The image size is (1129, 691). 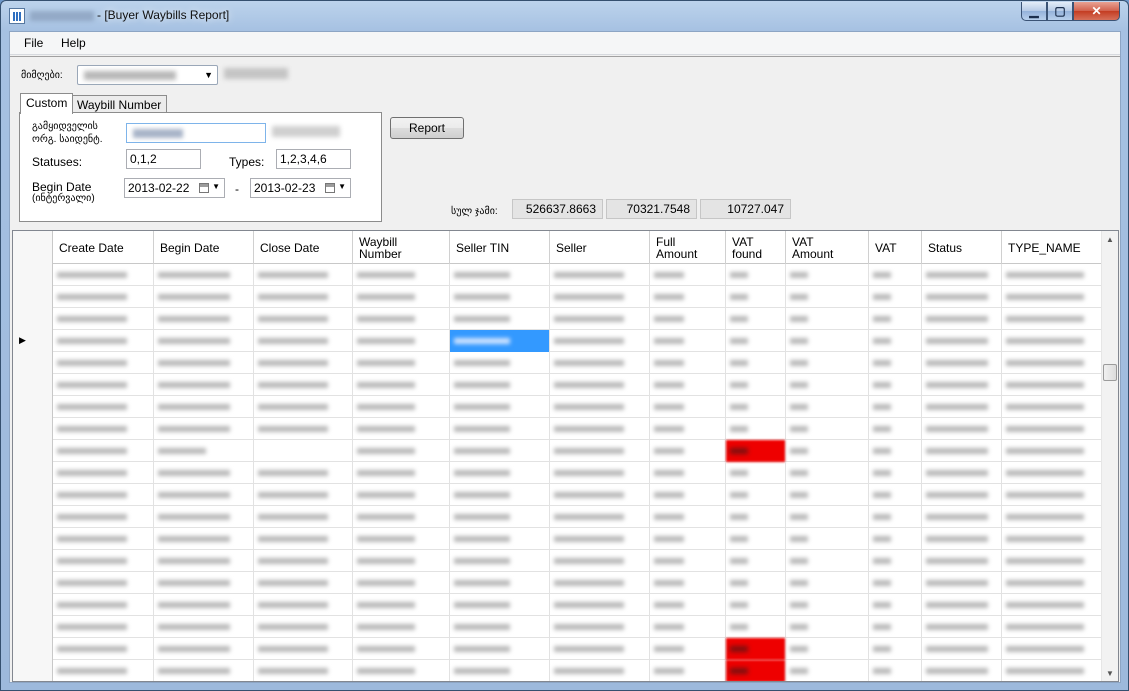 I want to click on menu-file: File, so click(x=33, y=43).